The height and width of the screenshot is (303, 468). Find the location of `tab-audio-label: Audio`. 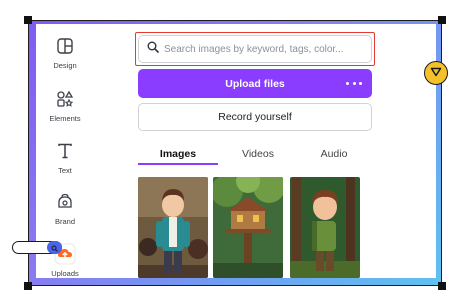

tab-audio-label: Audio is located at coordinates (334, 154).